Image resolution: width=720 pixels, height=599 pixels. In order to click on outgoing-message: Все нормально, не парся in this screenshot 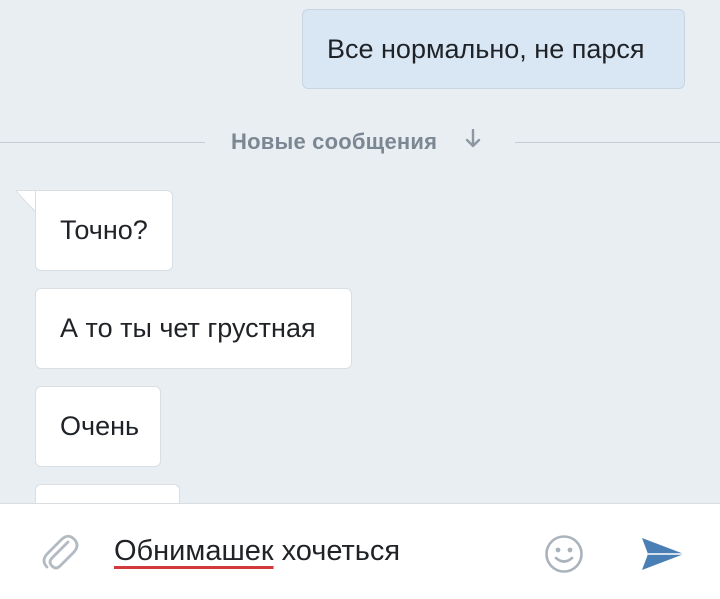, I will do `click(493, 49)`.